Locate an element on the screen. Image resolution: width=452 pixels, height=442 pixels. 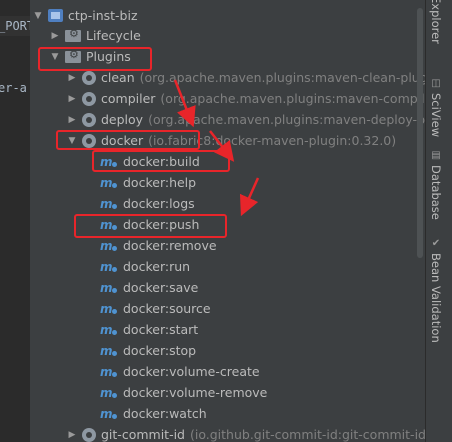
tree-node-goal: m docker:volume-create is located at coordinates (180, 371).